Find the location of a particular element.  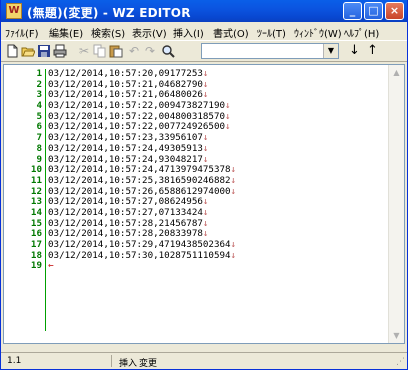

modified-indicator: 変更 is located at coordinates (148, 364).